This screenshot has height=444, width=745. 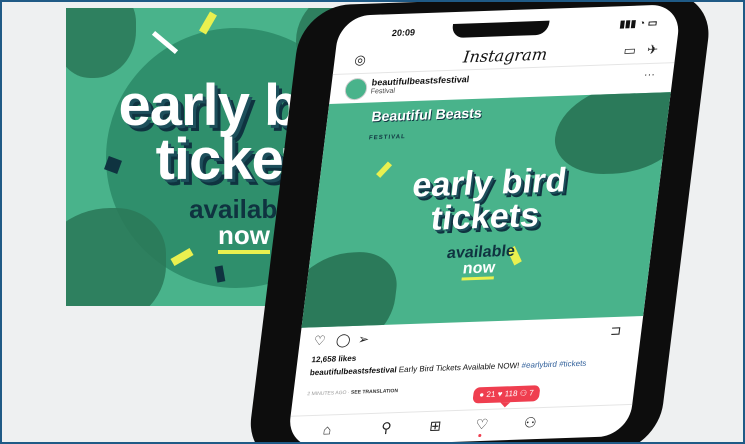 I want to click on search-icon: ⚲, so click(x=386, y=427).